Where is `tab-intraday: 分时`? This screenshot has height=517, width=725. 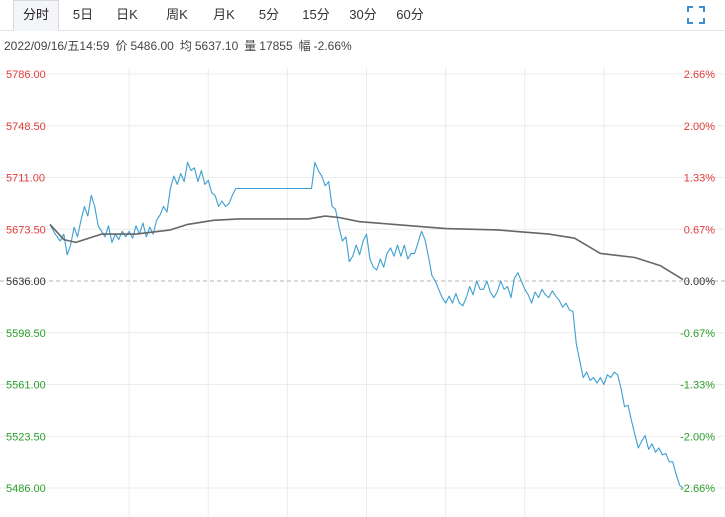 tab-intraday: 分时 is located at coordinates (36, 15).